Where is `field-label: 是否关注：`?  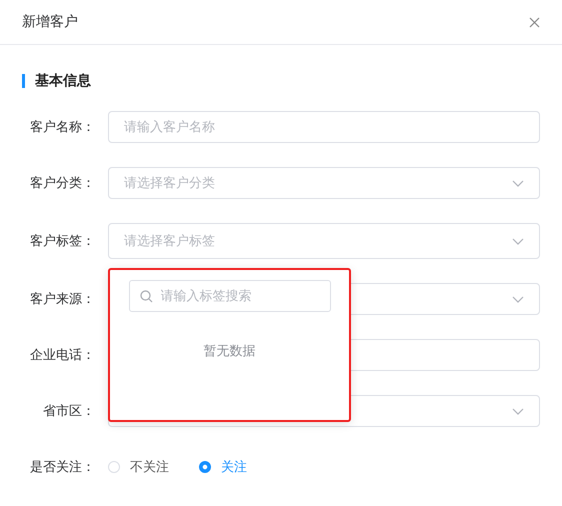
field-label: 是否关注： is located at coordinates (62, 467).